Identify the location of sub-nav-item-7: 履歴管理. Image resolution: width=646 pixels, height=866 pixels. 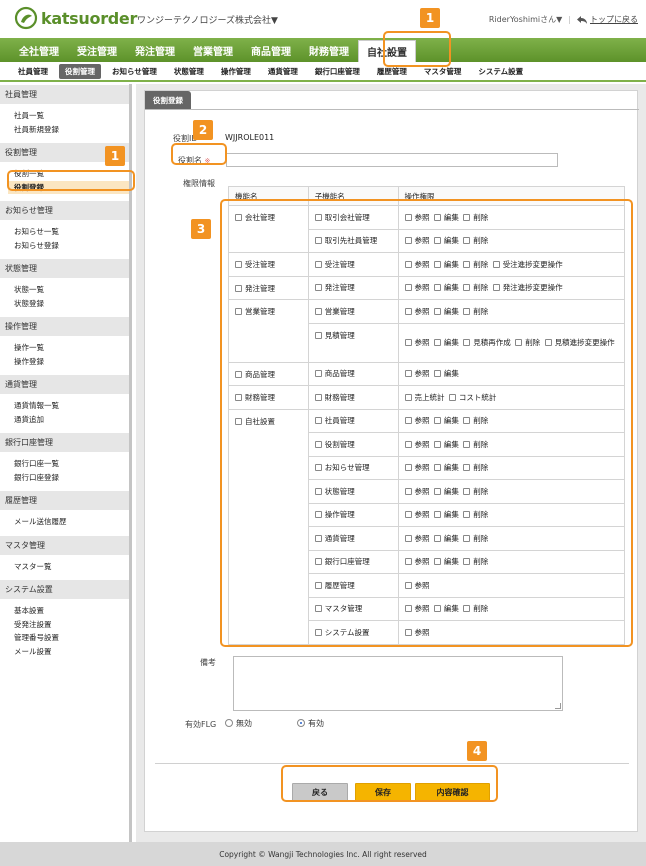
(392, 71).